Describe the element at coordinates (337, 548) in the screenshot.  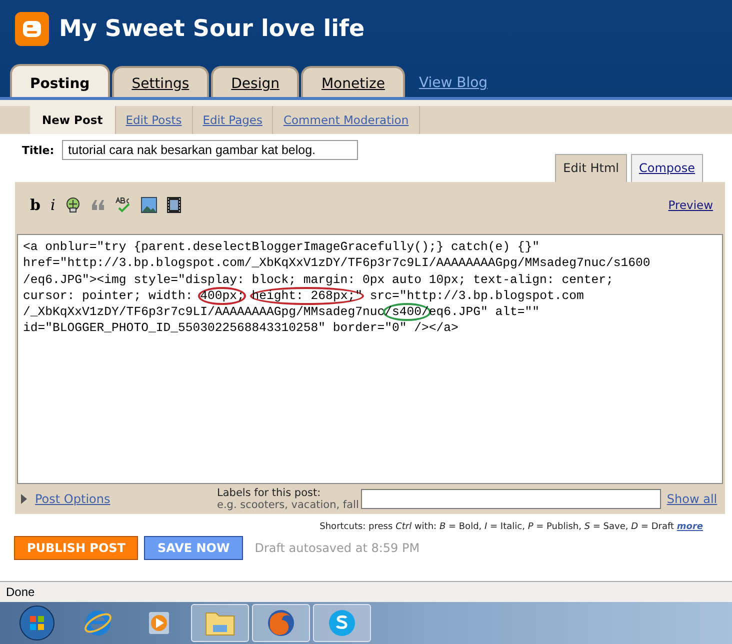
I see `autosave-status: Draft autosaved at 8:59 PM` at that location.